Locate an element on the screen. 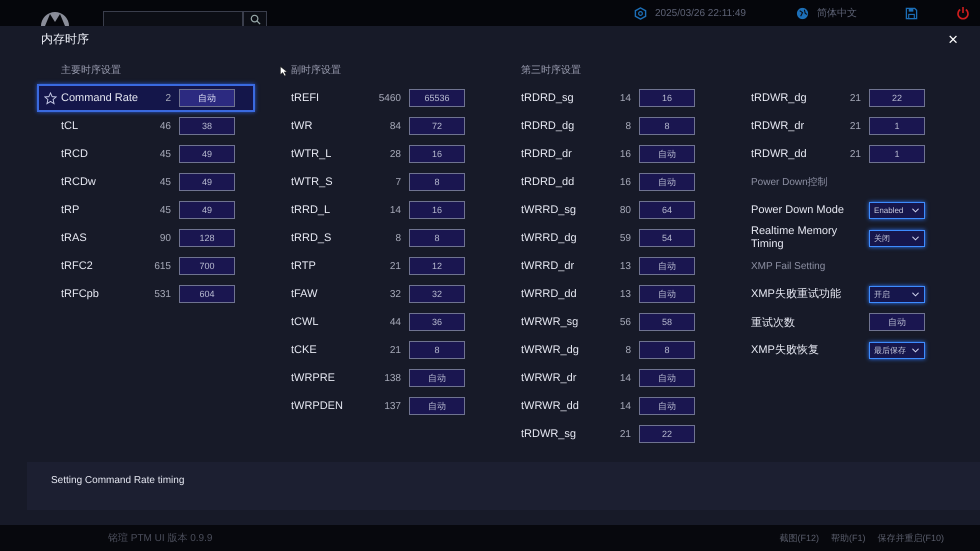 This screenshot has width=980, height=551. setting-row: tWTR_L 28 16 is located at coordinates (376, 154).